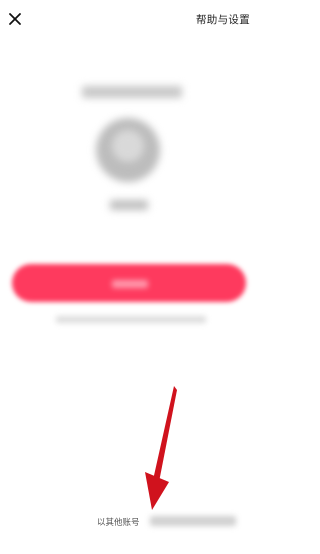 This screenshot has width=320, height=554. Describe the element at coordinates (118, 522) in the screenshot. I see `login-other-account-link: 以其他账号` at that location.